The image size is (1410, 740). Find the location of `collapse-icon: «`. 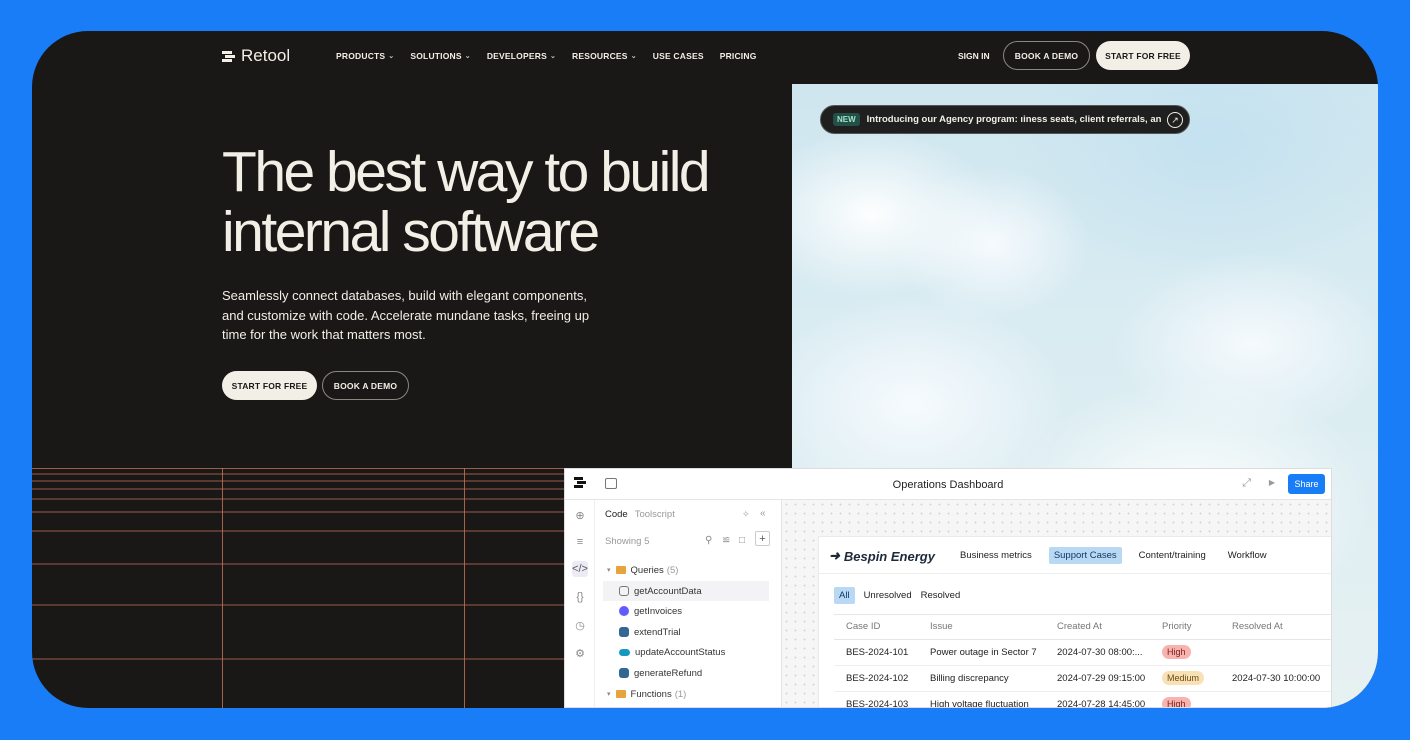

collapse-icon: « is located at coordinates (763, 513).